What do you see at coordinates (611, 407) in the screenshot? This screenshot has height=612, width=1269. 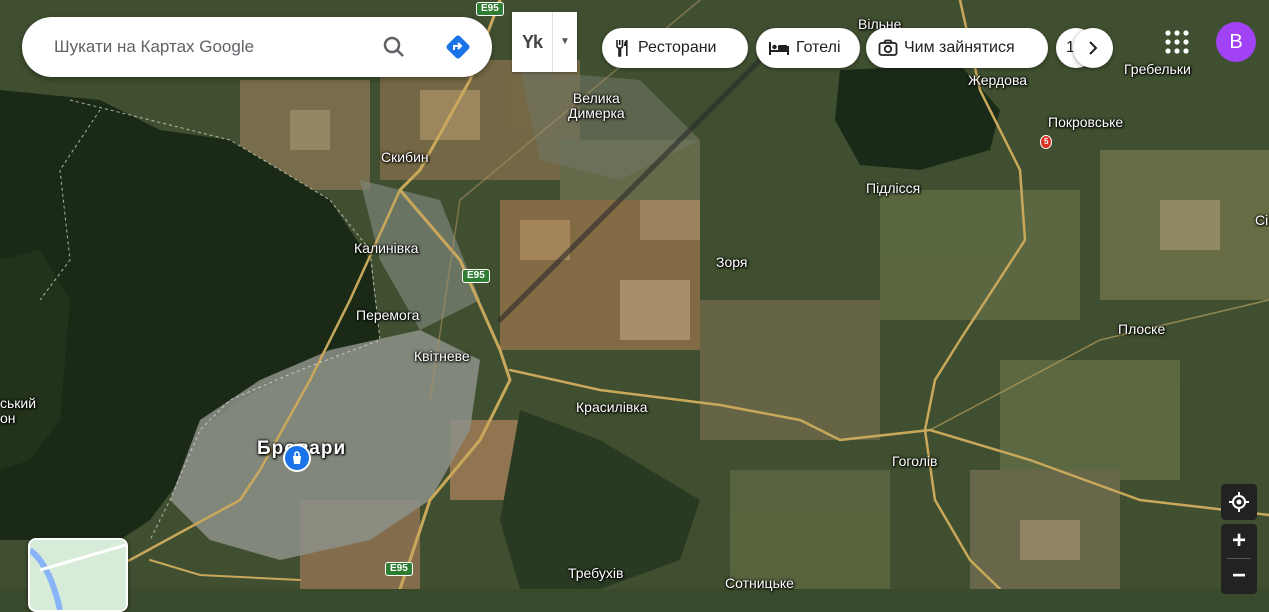 I see `place-label: Красилівка` at bounding box center [611, 407].